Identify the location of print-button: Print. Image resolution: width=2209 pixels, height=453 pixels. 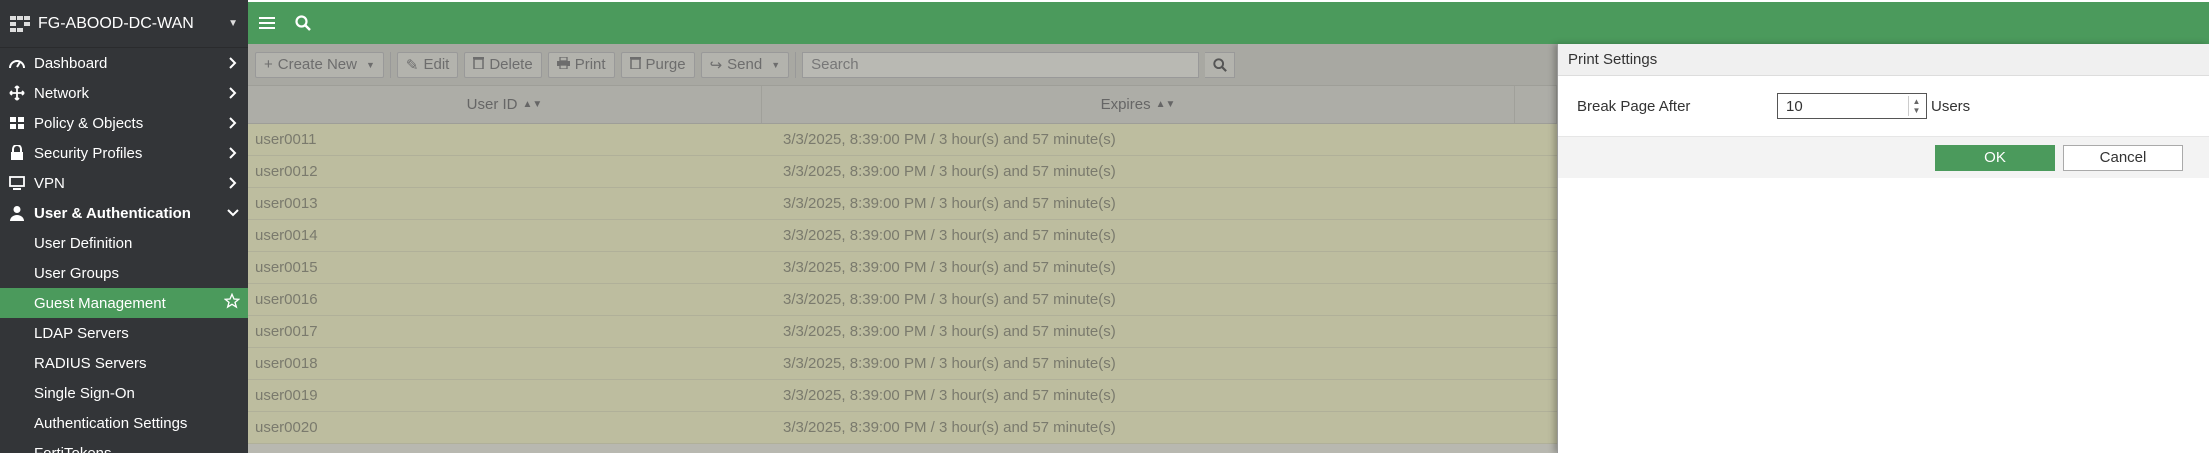
(581, 64).